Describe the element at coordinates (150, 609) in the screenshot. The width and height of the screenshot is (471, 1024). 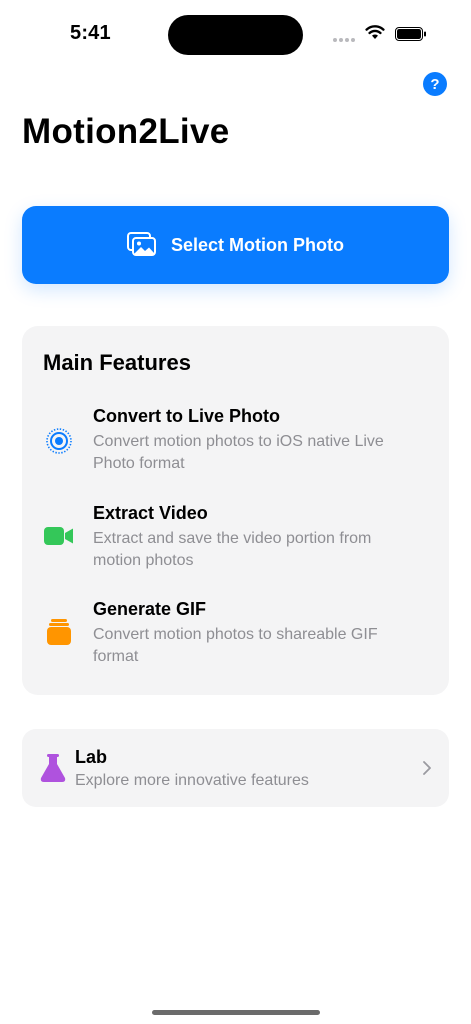
I see `feature-title: Generate GIF` at that location.